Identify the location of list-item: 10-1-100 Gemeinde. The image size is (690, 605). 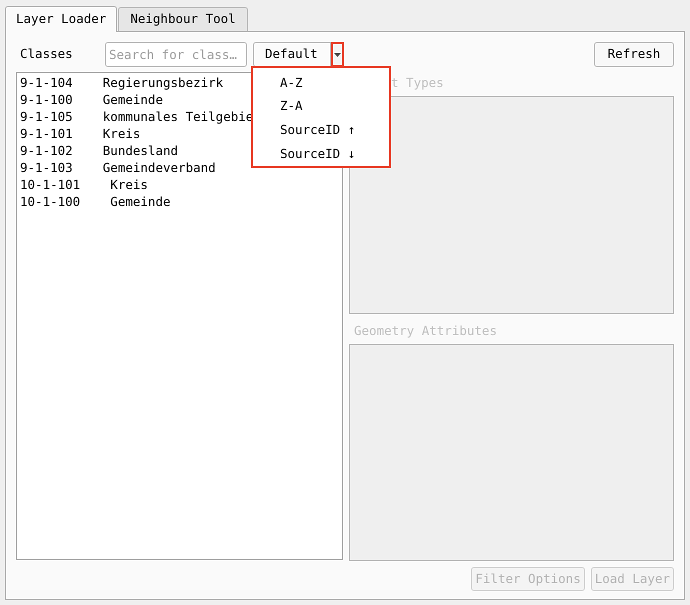
(95, 201).